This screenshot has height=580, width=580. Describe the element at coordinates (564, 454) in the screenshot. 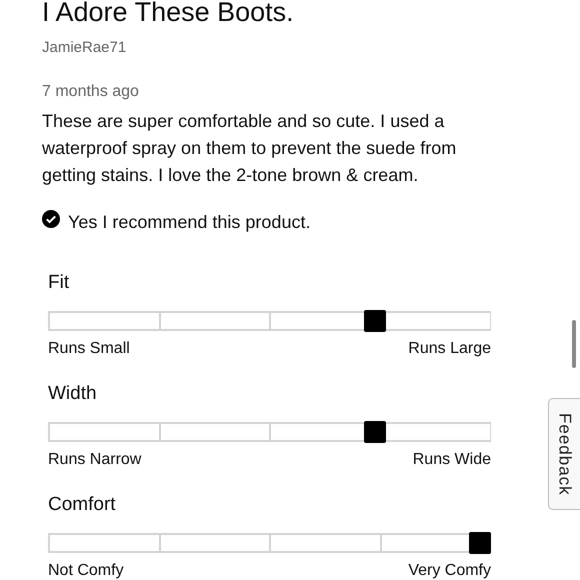

I see `feedback-tab: Feedback` at that location.